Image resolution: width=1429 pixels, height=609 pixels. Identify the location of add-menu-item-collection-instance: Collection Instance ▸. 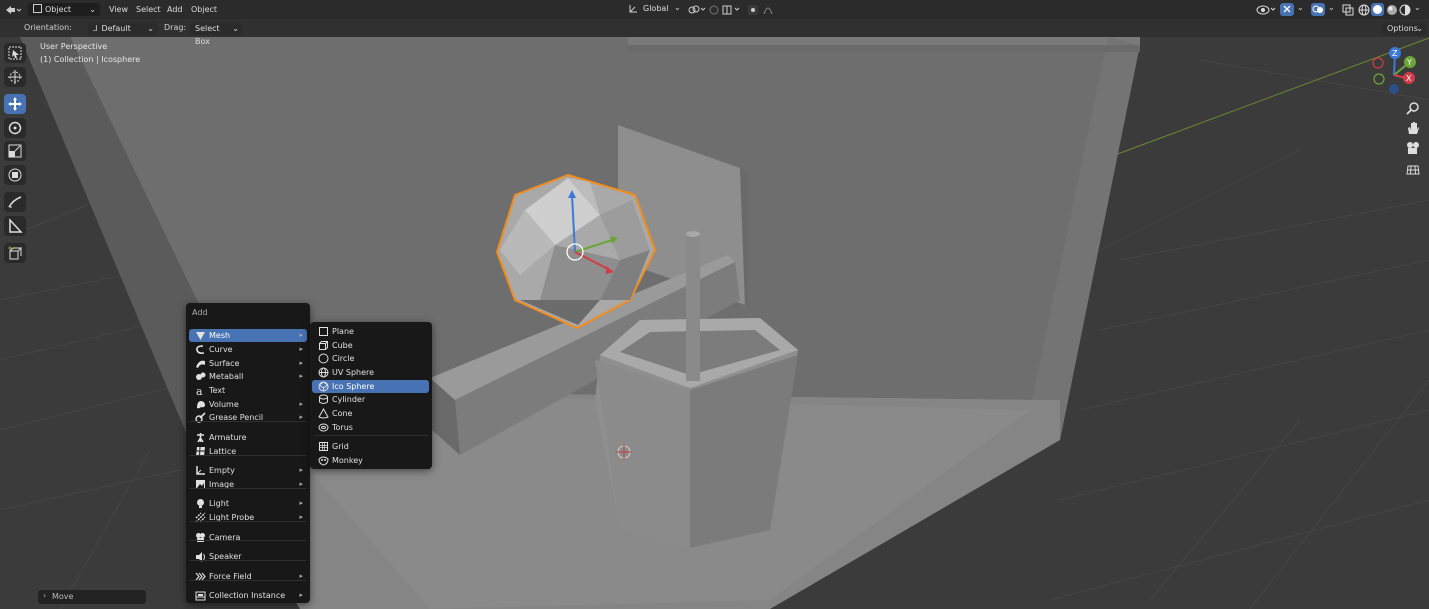
(248, 595).